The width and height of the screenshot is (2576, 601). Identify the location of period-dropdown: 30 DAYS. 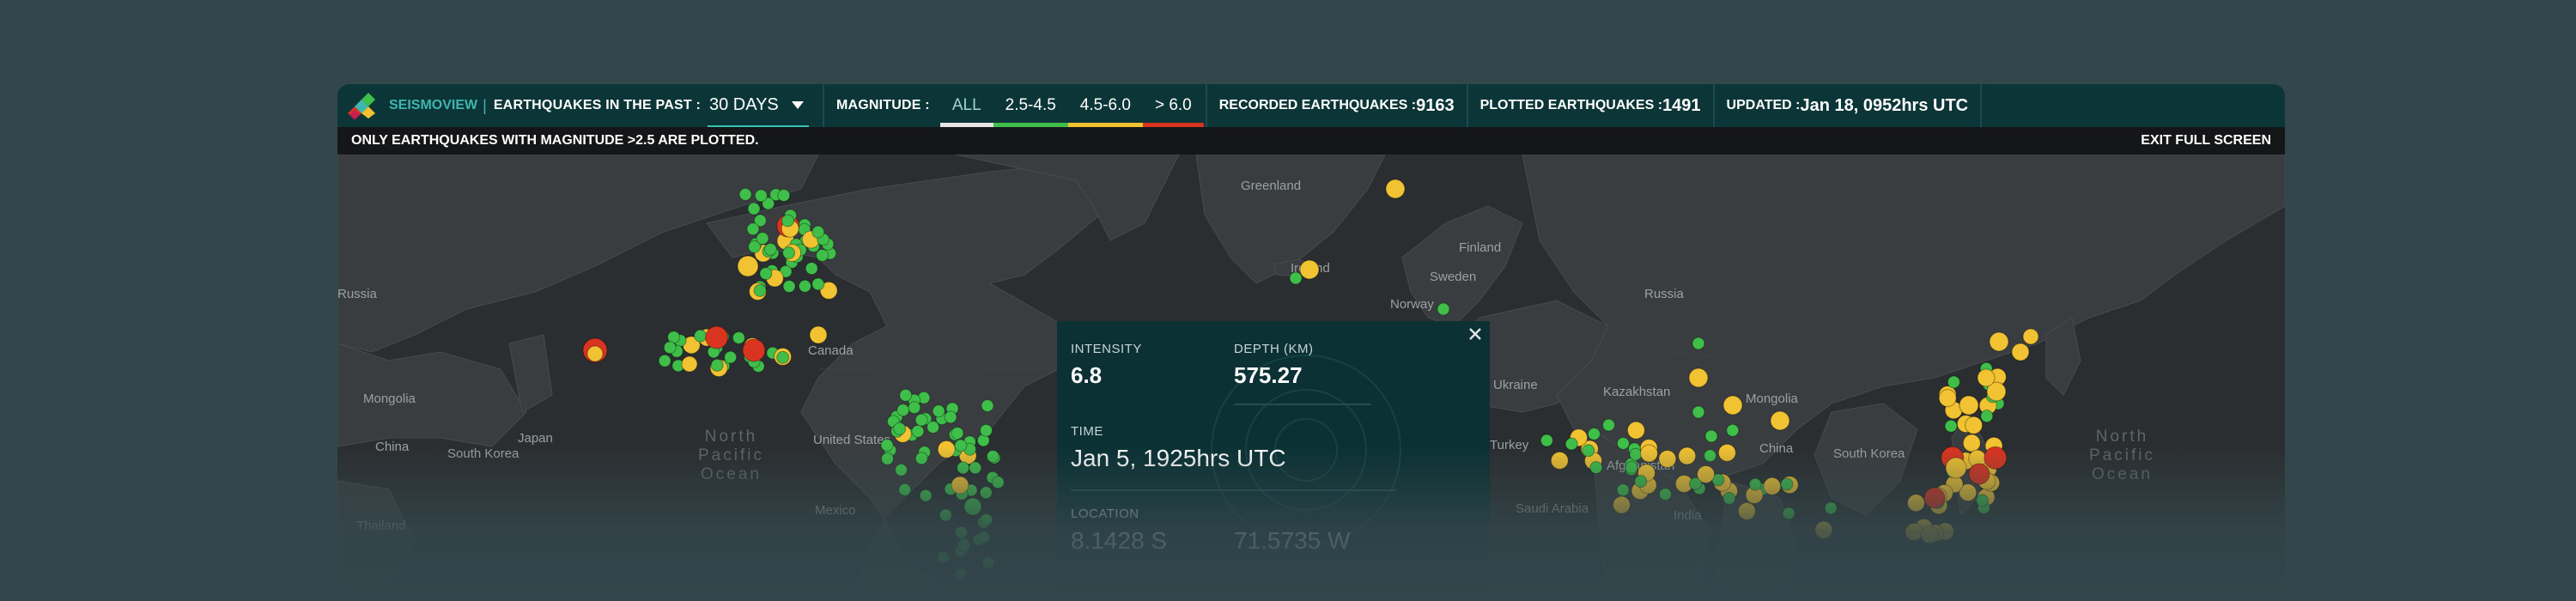
(758, 106).